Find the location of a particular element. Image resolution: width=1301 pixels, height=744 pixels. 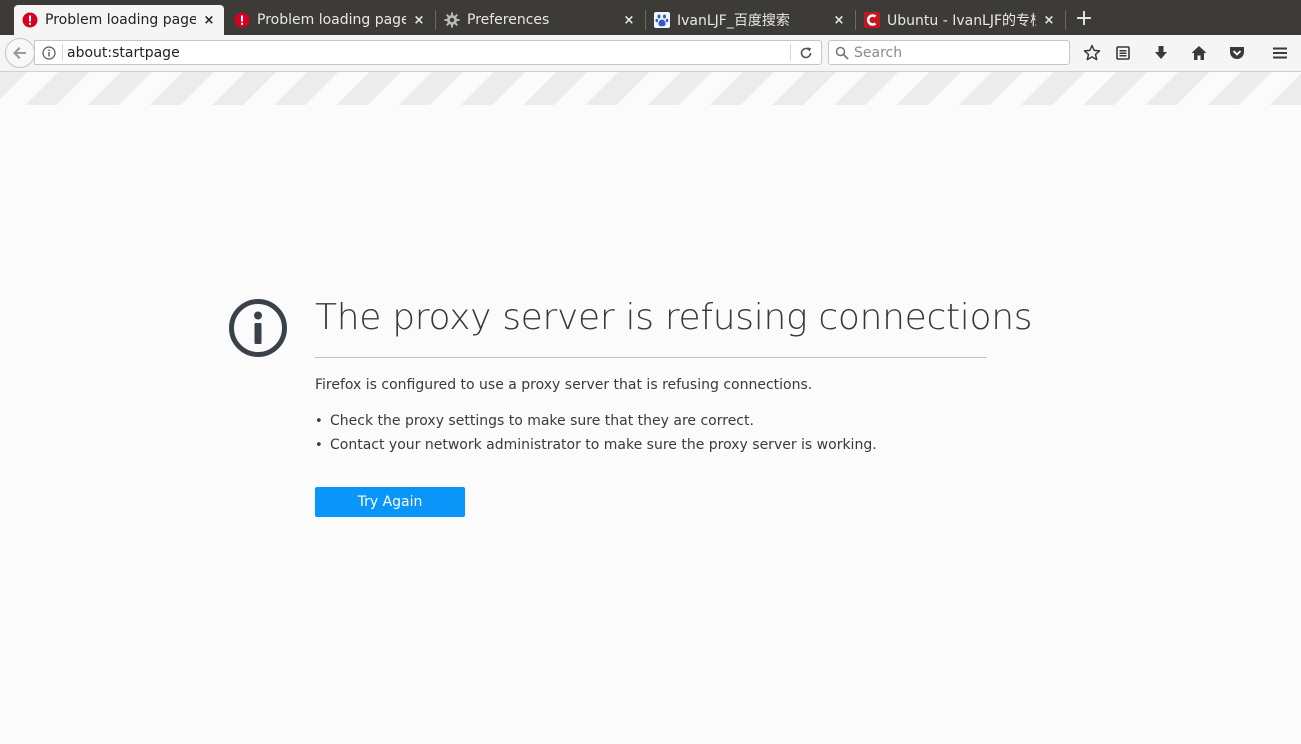

url-text: about:startpage is located at coordinates (428, 53).